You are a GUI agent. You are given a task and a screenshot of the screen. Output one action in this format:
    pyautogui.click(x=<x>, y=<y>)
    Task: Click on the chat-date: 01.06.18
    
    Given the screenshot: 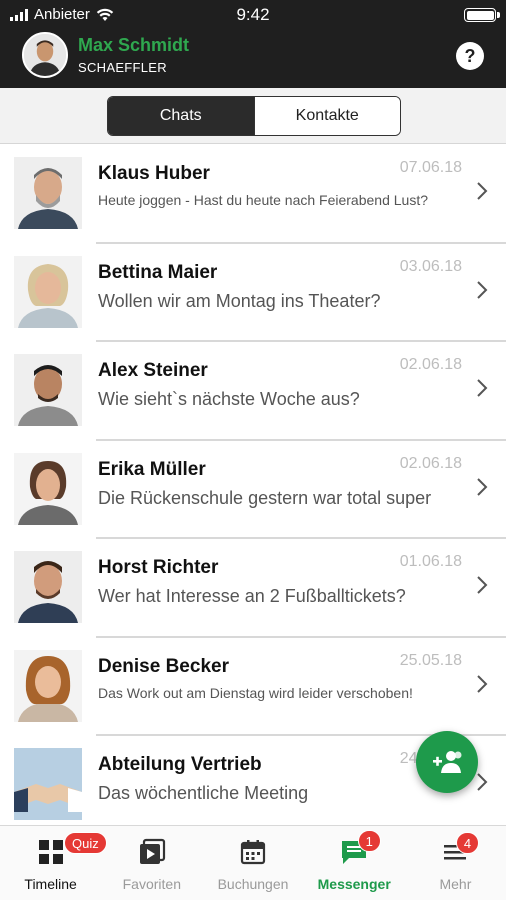 What is the action you would take?
    pyautogui.click(x=430, y=561)
    